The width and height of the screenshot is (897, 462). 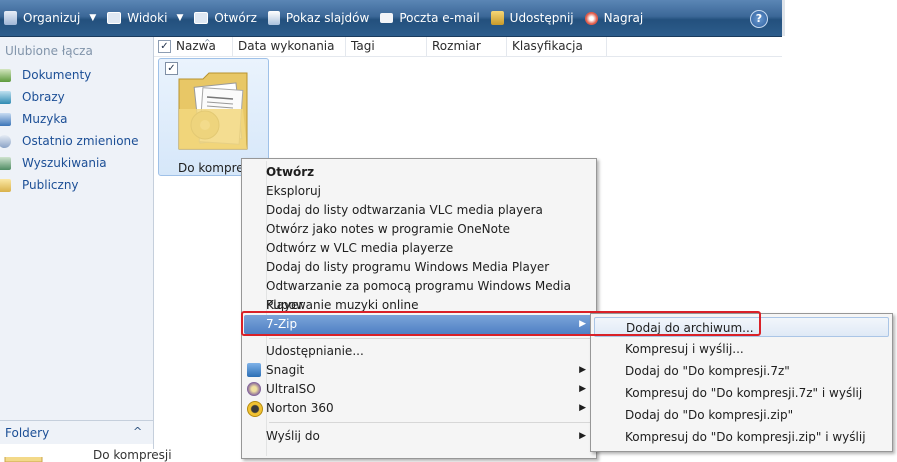 I want to click on slideshow-label: Pokaz slajdów, so click(x=327, y=18).